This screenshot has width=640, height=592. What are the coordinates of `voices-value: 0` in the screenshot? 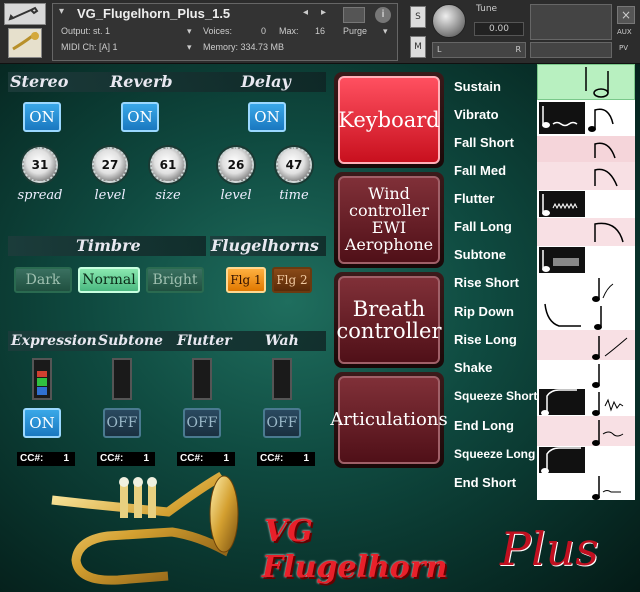 It's located at (264, 31).